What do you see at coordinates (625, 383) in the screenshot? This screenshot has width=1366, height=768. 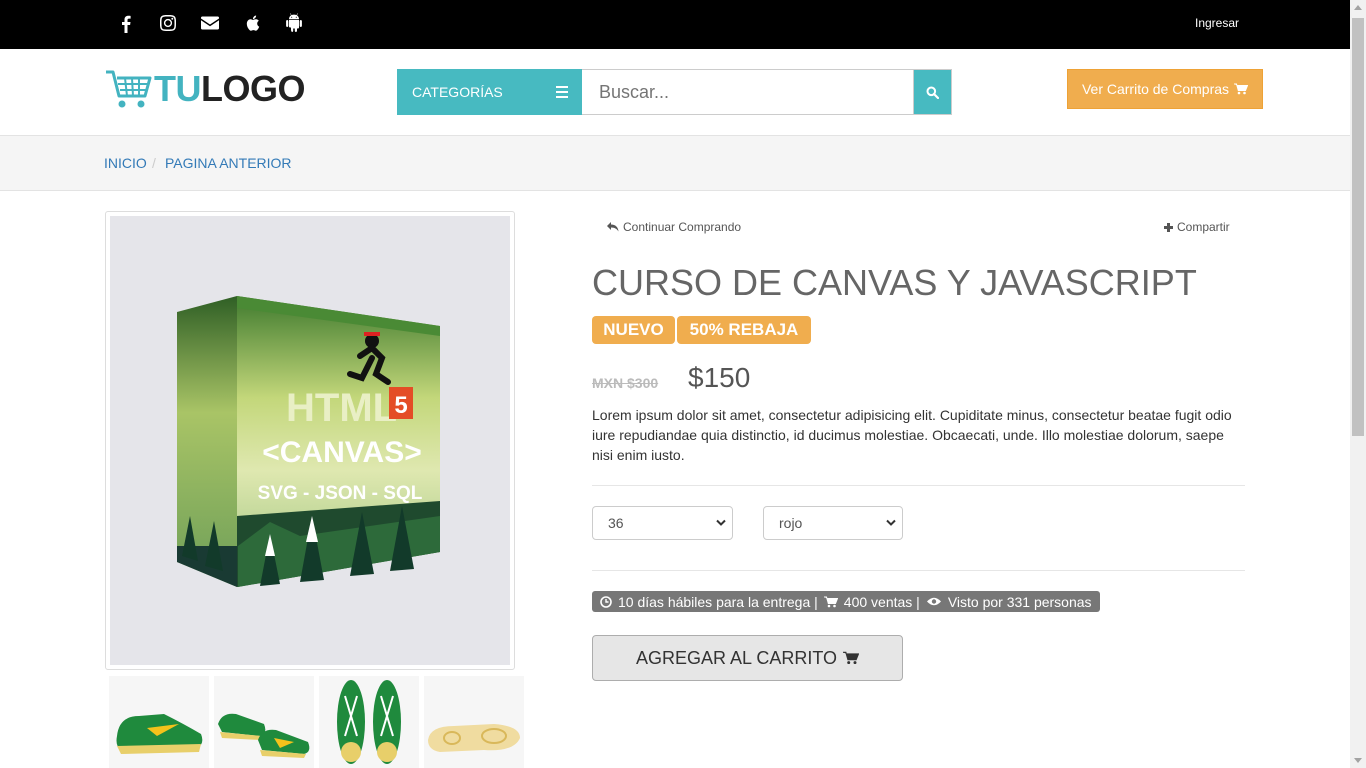 I see `old-price: MXN $300` at bounding box center [625, 383].